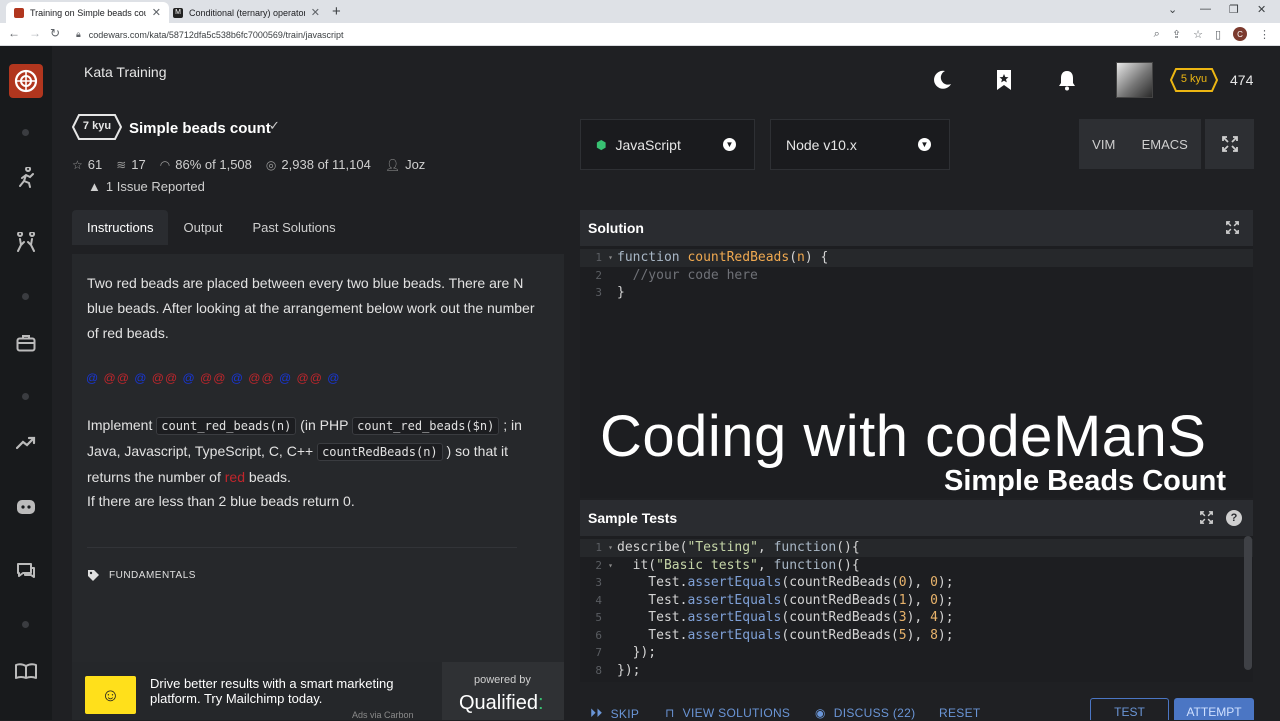 Image resolution: width=1280 pixels, height=721 pixels. What do you see at coordinates (146, 186) in the screenshot?
I see `issues-reported: ▲ 1 Issue Reported` at bounding box center [146, 186].